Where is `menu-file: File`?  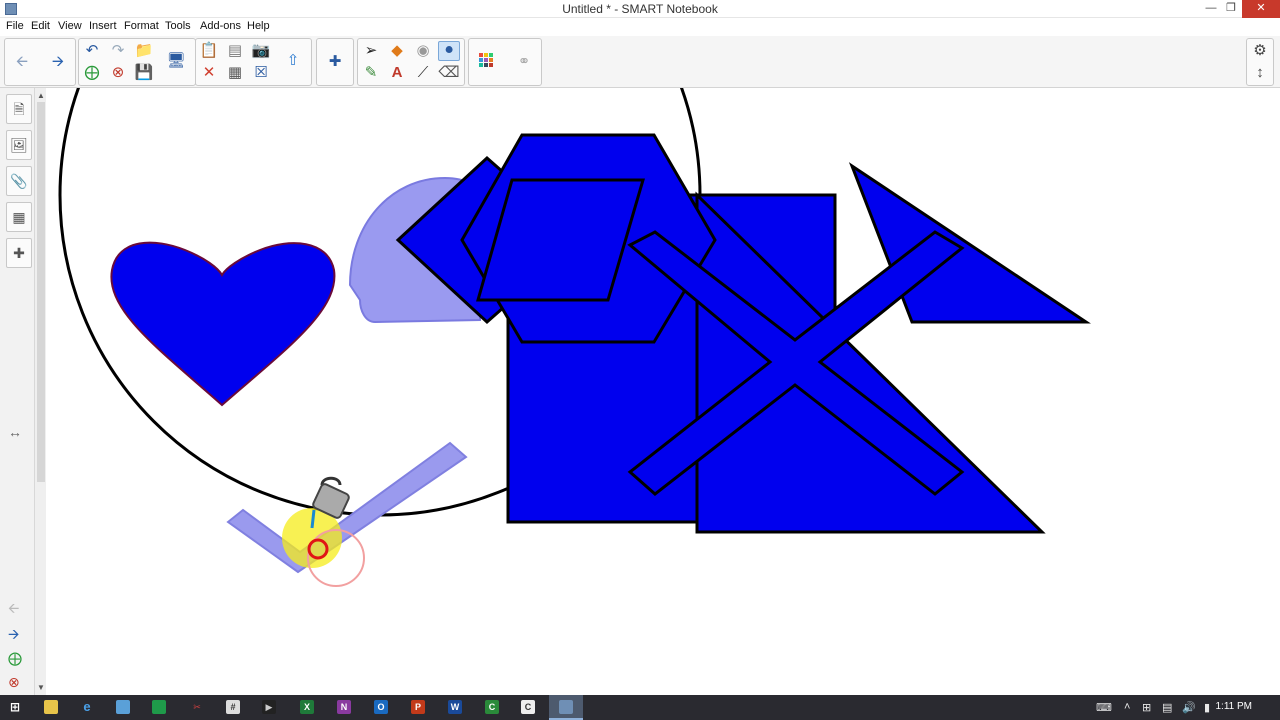 menu-file: File is located at coordinates (15, 26).